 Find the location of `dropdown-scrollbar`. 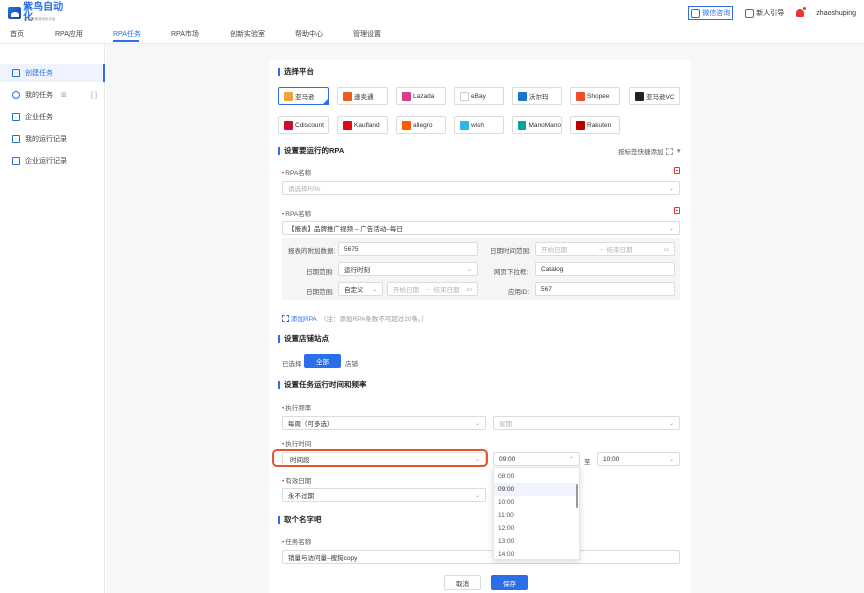

dropdown-scrollbar is located at coordinates (577, 496).